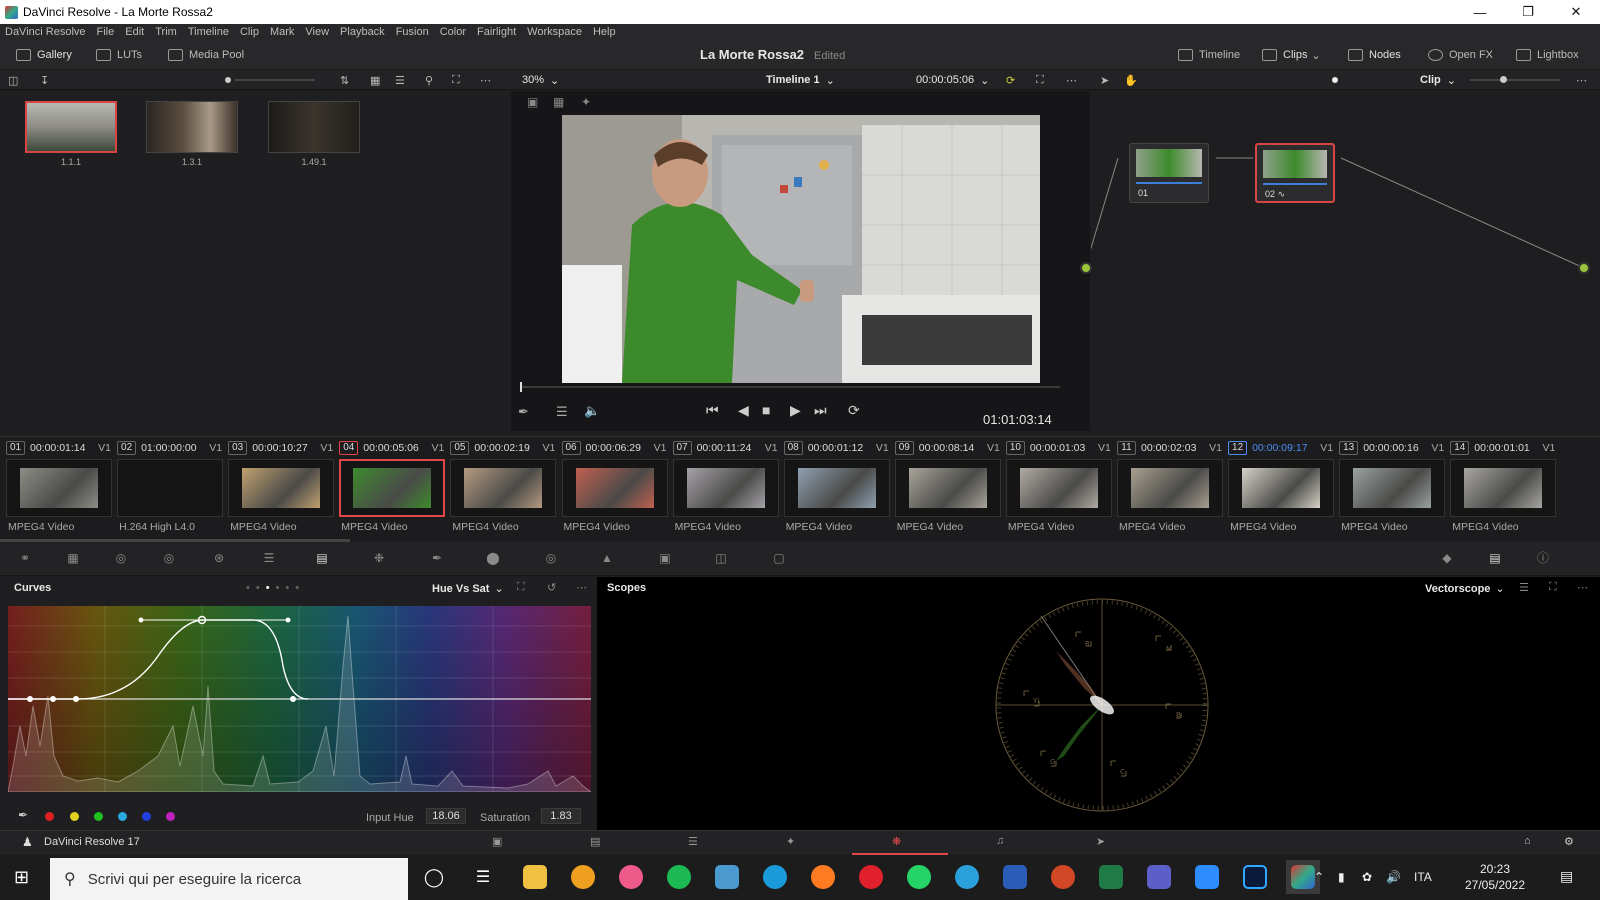 Image resolution: width=1600 pixels, height=900 pixels. What do you see at coordinates (790, 841) in the screenshot?
I see `fusion-page-icon: ✦` at bounding box center [790, 841].